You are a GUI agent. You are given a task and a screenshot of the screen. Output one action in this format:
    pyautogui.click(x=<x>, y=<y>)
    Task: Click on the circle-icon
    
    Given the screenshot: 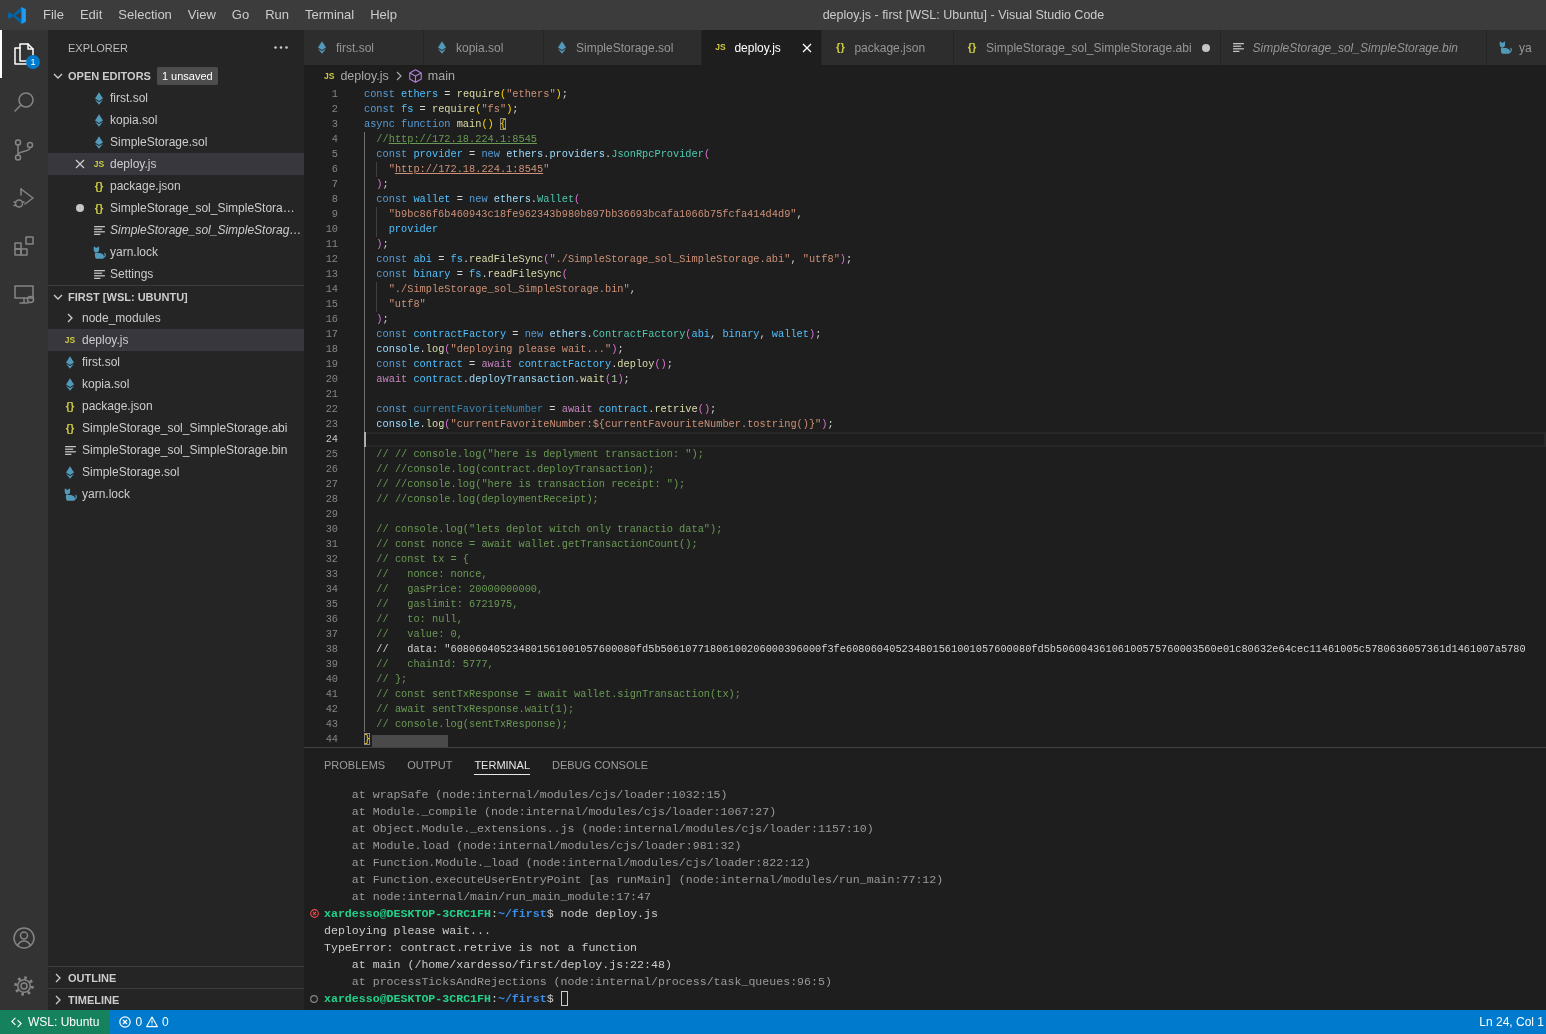 What is the action you would take?
    pyautogui.click(x=314, y=998)
    